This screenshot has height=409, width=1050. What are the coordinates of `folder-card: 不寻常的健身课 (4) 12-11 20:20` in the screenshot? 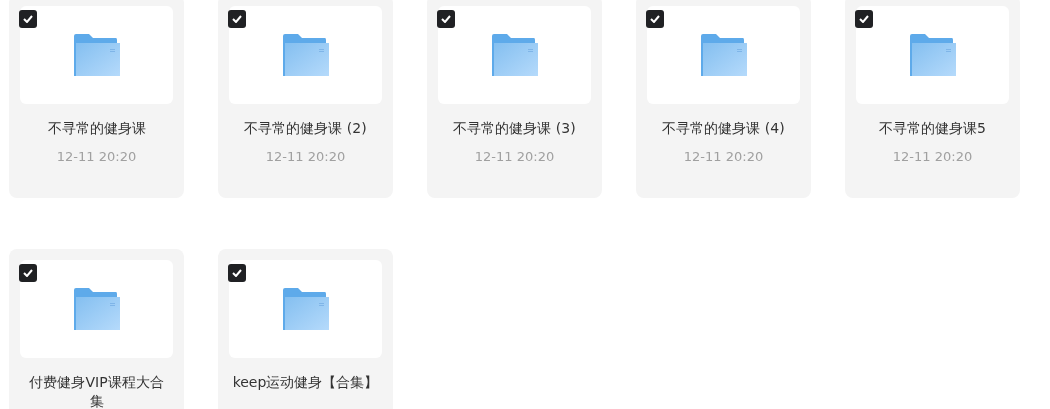 It's located at (723, 99).